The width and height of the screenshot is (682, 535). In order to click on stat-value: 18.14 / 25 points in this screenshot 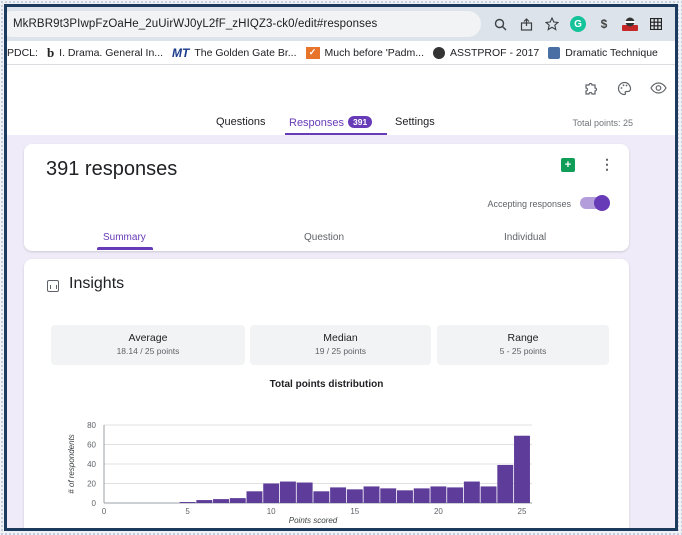, I will do `click(148, 351)`.